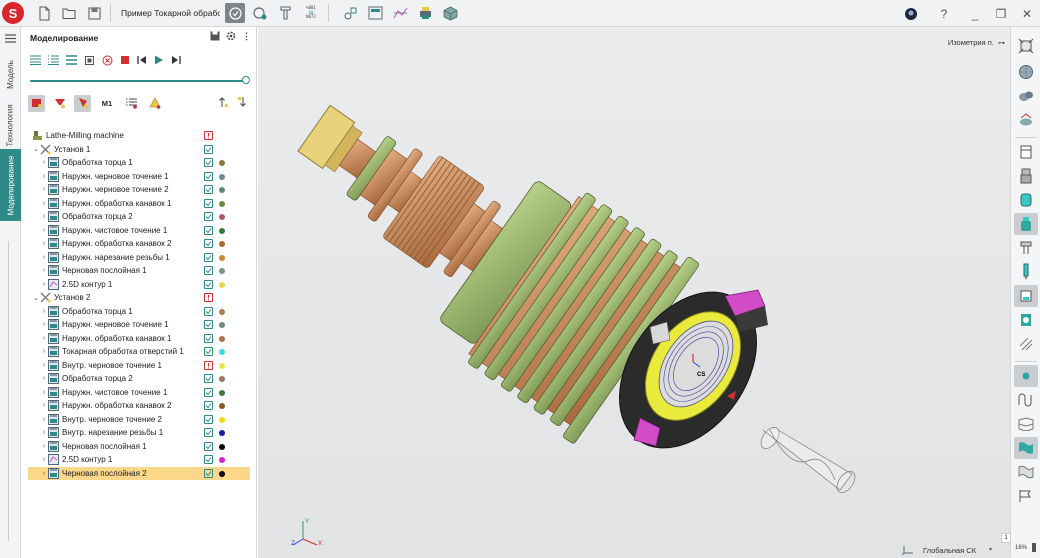  What do you see at coordinates (139, 366) in the screenshot?
I see `tree-operation-row: › Внутр. черновое точение 1` at bounding box center [139, 366].